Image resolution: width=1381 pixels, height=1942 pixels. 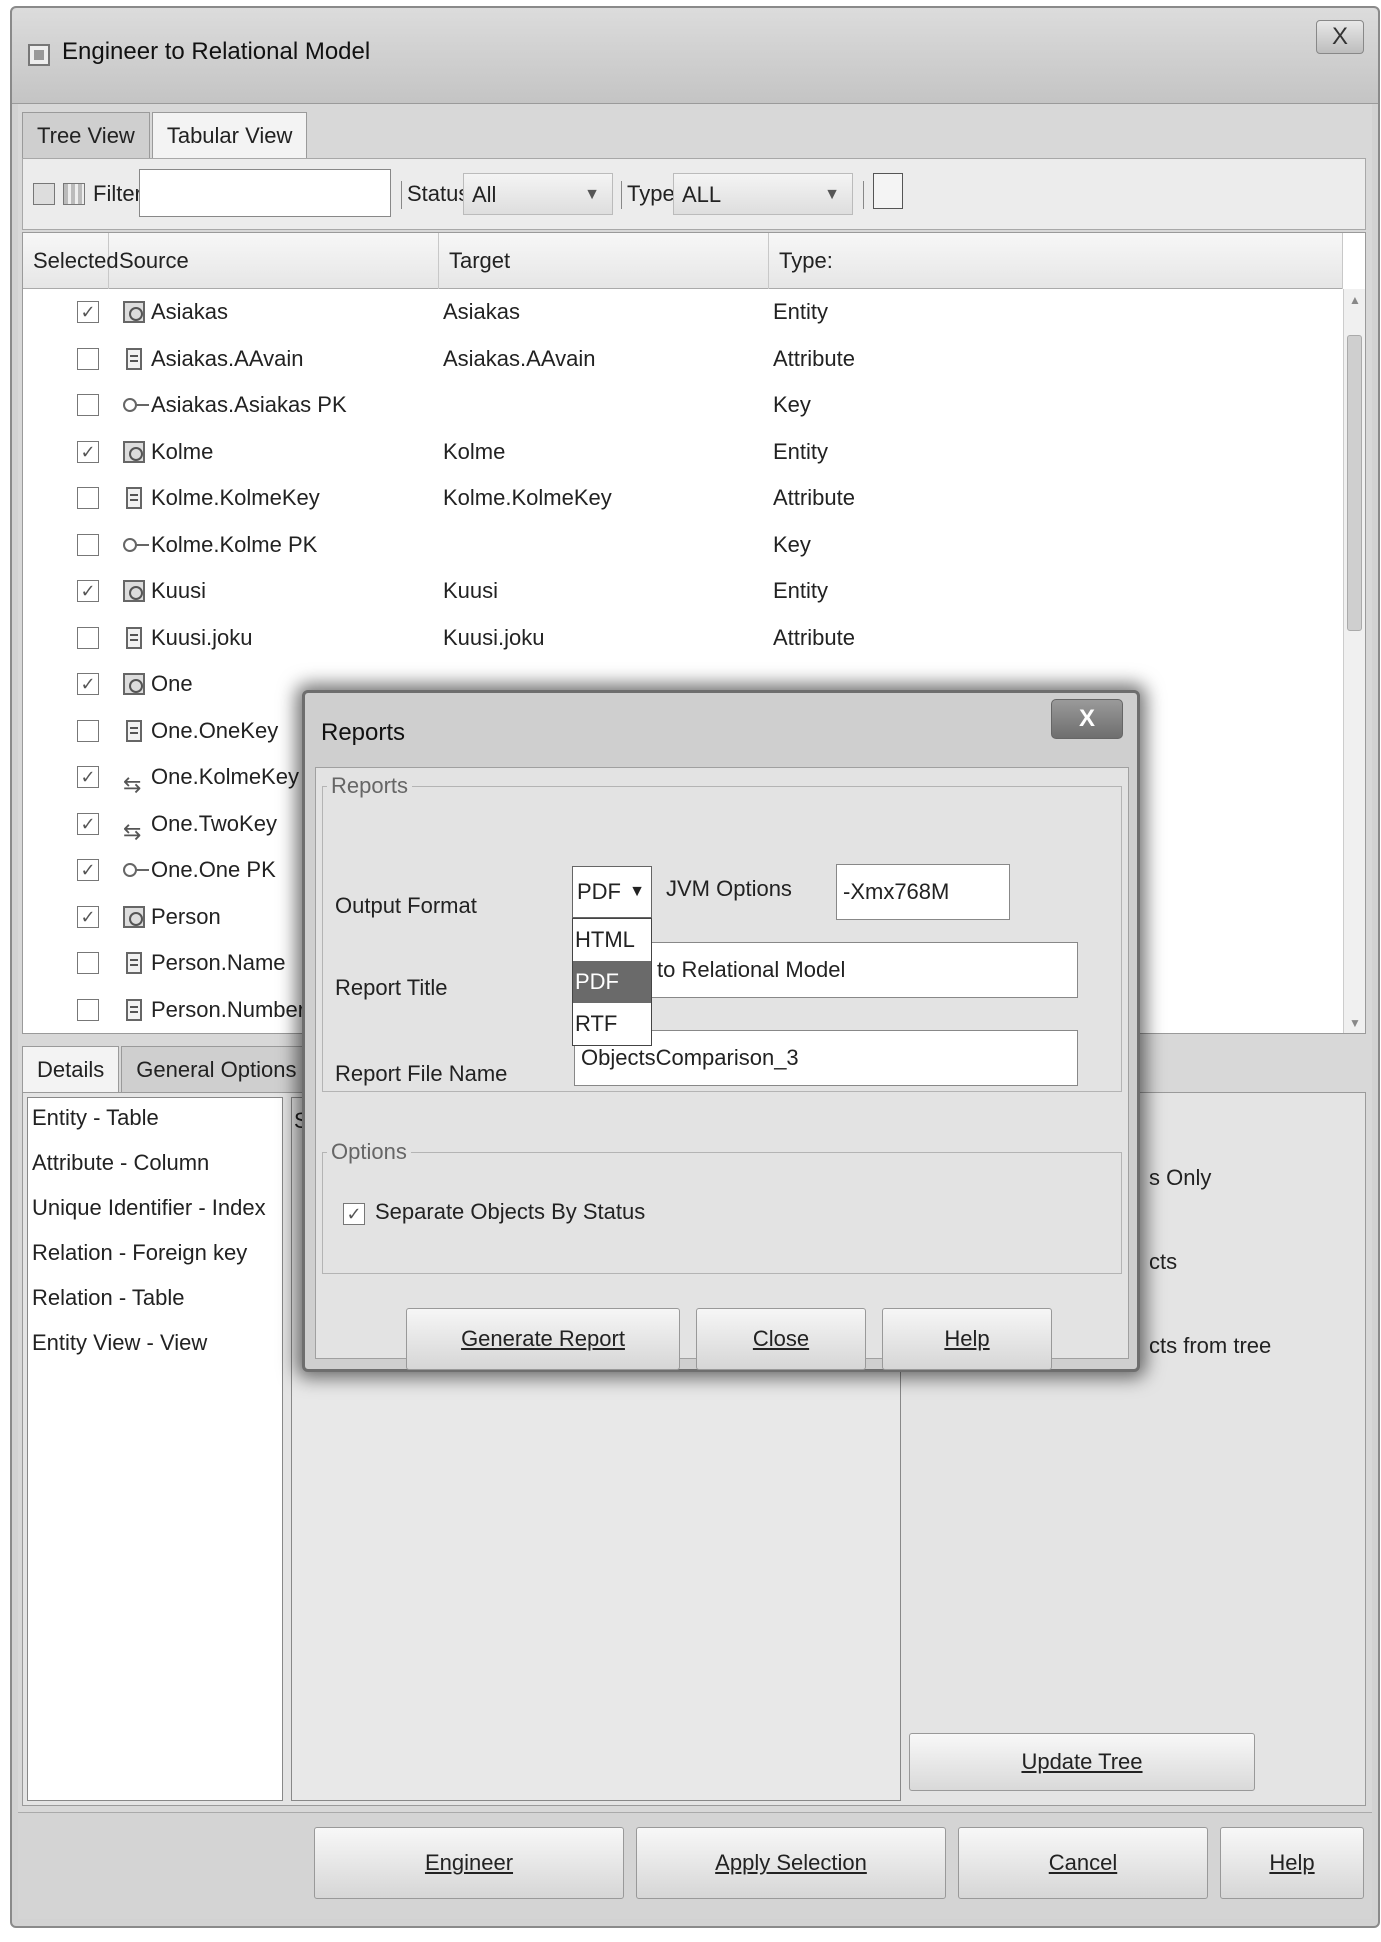 What do you see at coordinates (44, 194) in the screenshot?
I see `check-all-icon` at bounding box center [44, 194].